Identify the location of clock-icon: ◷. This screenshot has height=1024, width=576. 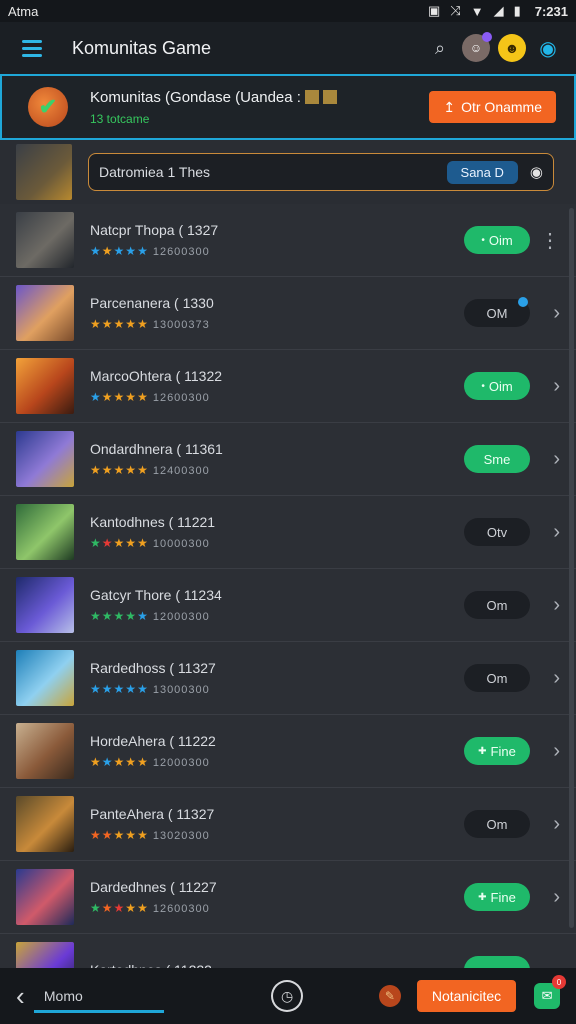
(287, 996).